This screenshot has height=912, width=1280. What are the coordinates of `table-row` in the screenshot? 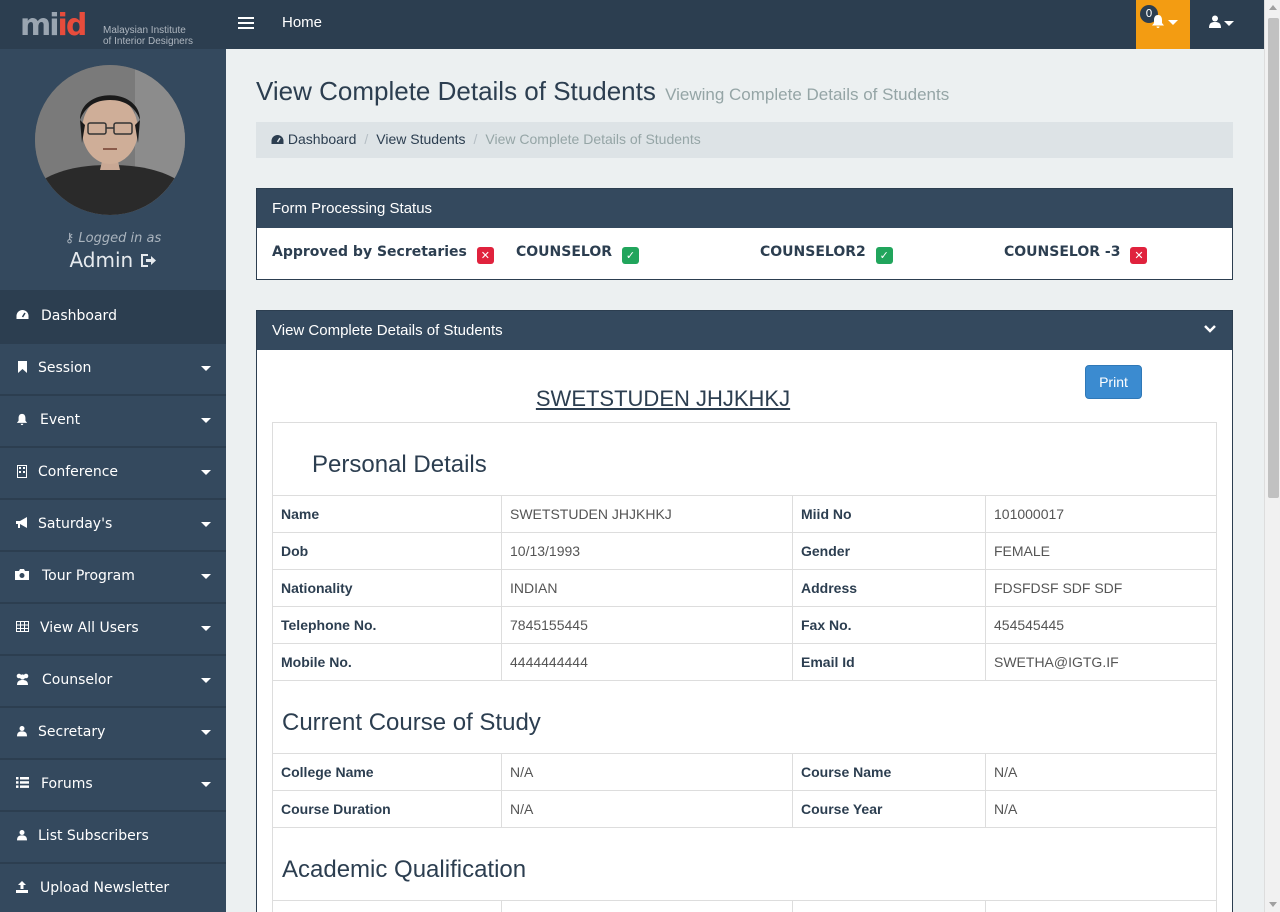 It's located at (744, 906).